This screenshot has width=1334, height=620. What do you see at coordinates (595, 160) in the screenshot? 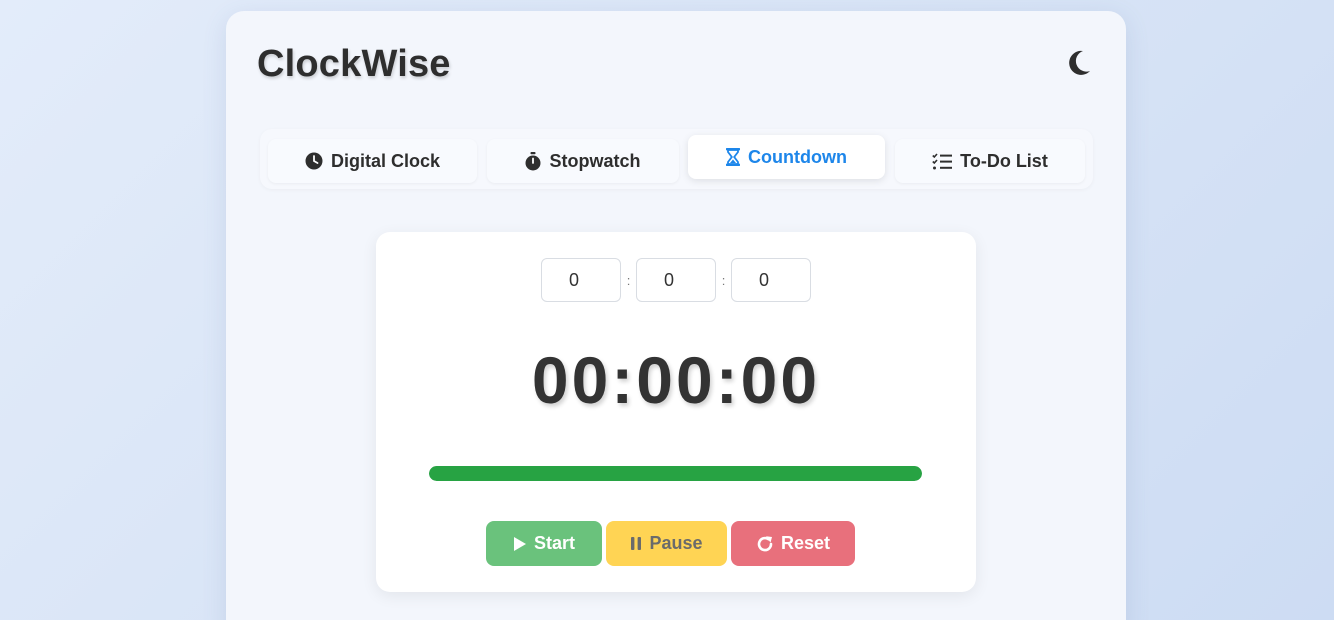
I see `tab-label: Stopwatch` at bounding box center [595, 160].